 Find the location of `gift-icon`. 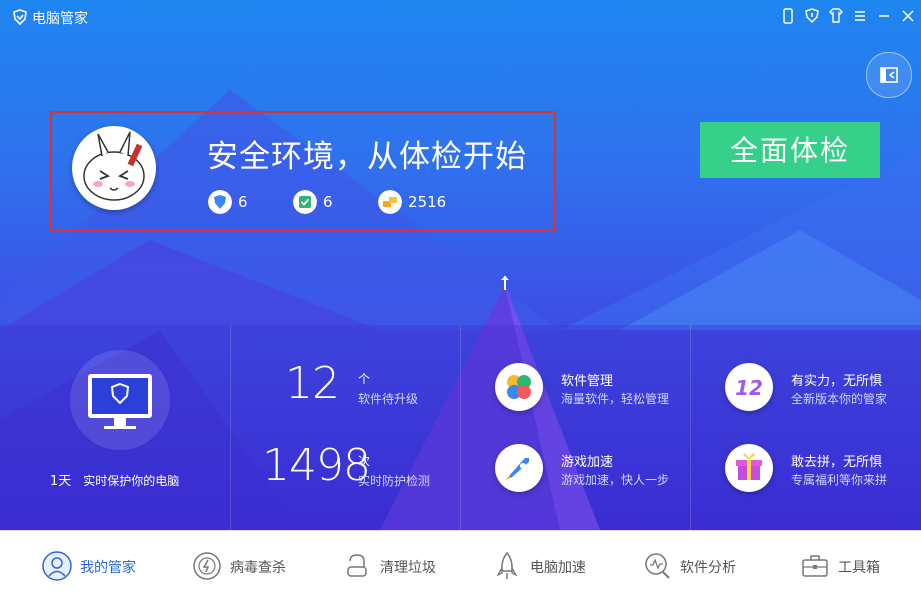

gift-icon is located at coordinates (749, 466).